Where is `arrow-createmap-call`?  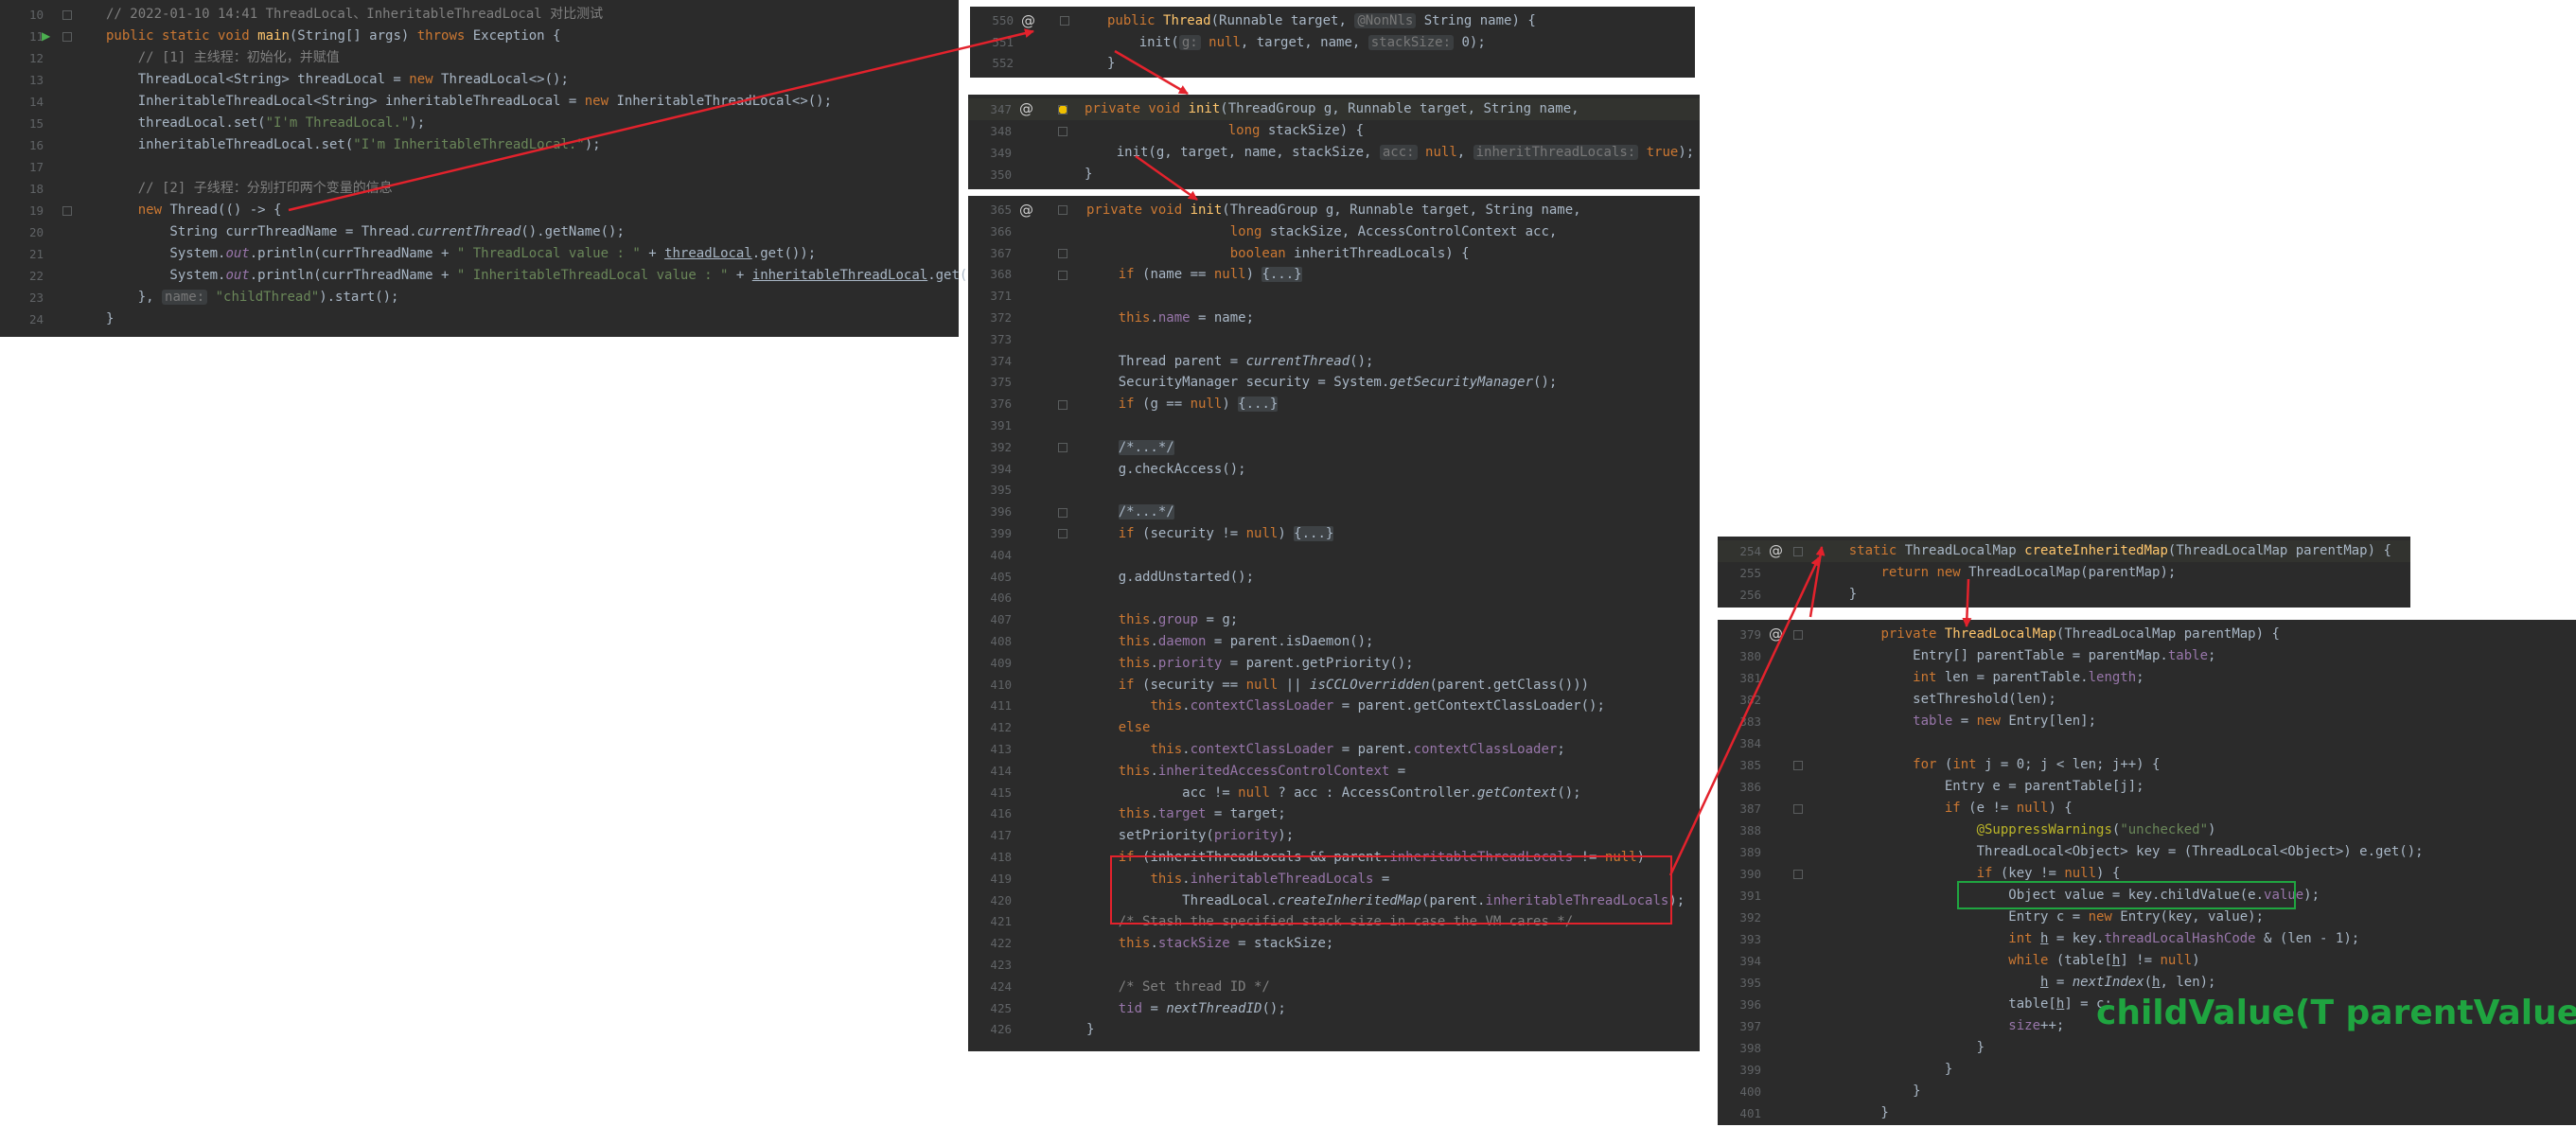 arrow-createmap-call is located at coordinates (1744, 716).